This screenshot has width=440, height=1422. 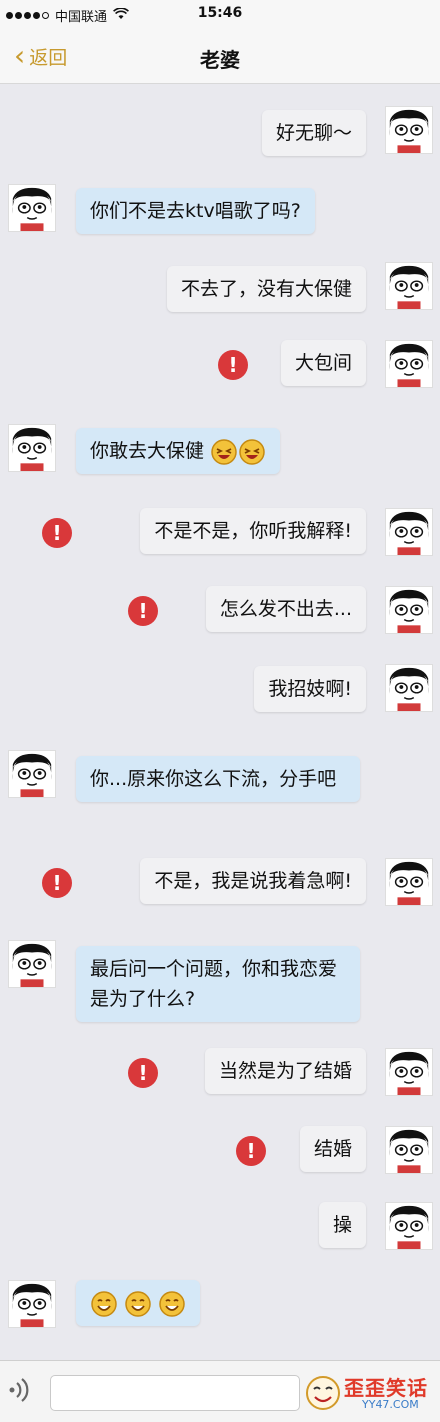 I want to click on message-bubble-sent: 好无聊～, so click(x=313, y=133).